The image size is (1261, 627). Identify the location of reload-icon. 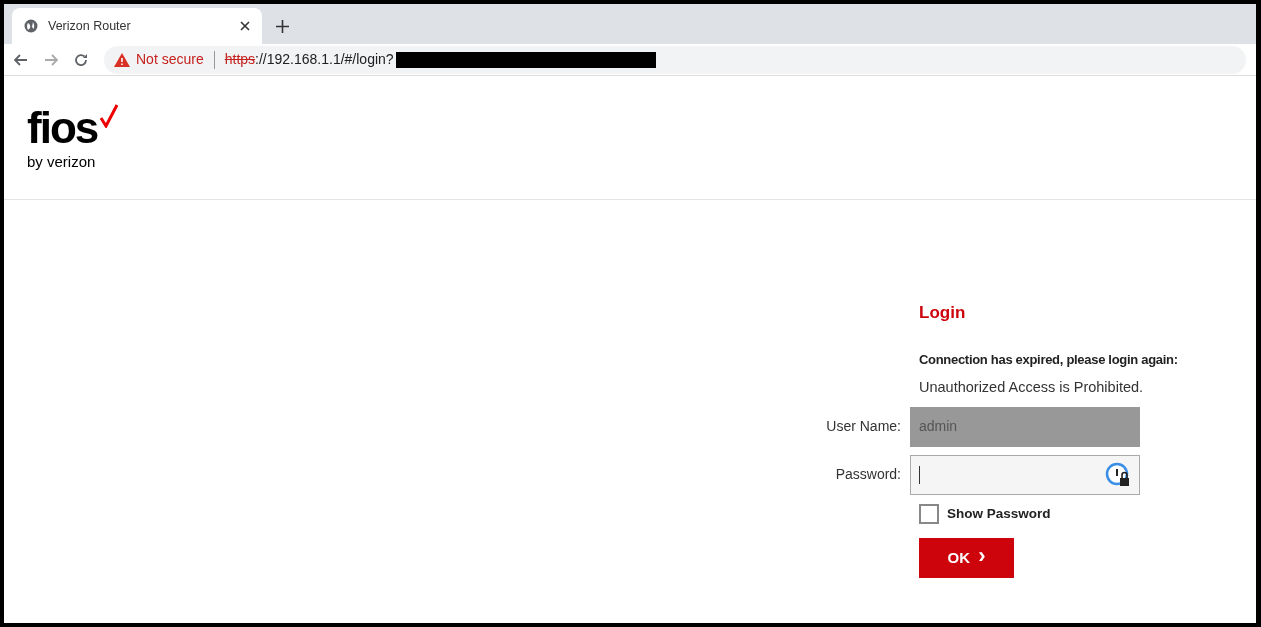
(81, 59).